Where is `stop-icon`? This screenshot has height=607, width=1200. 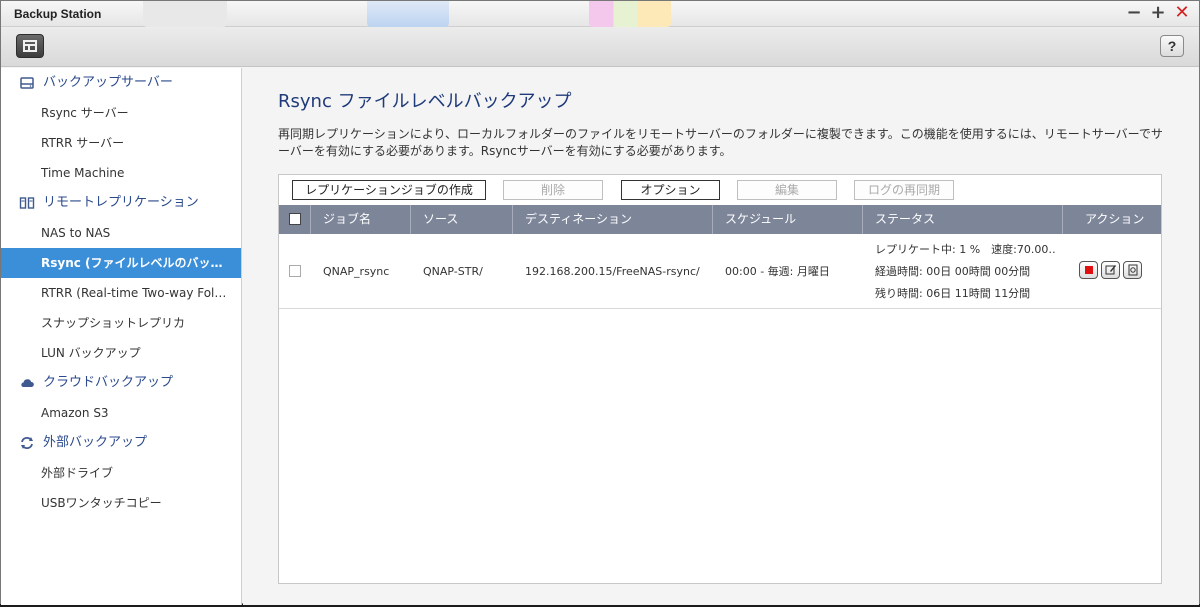
stop-icon is located at coordinates (1088, 270).